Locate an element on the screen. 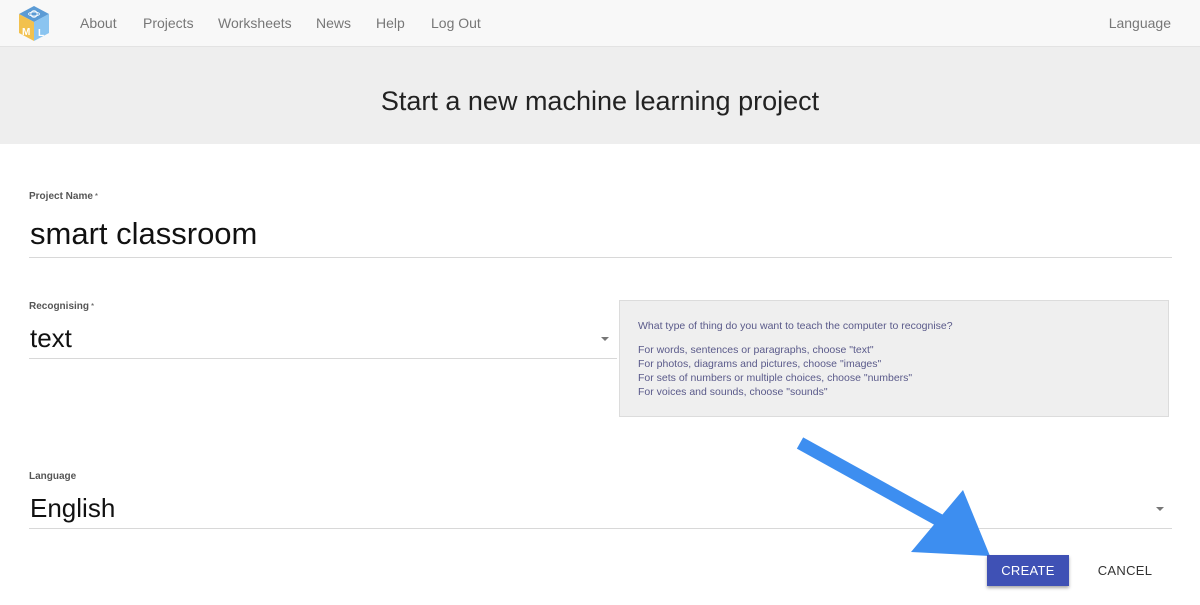  annotation-arrow-icon is located at coordinates (893, 496).